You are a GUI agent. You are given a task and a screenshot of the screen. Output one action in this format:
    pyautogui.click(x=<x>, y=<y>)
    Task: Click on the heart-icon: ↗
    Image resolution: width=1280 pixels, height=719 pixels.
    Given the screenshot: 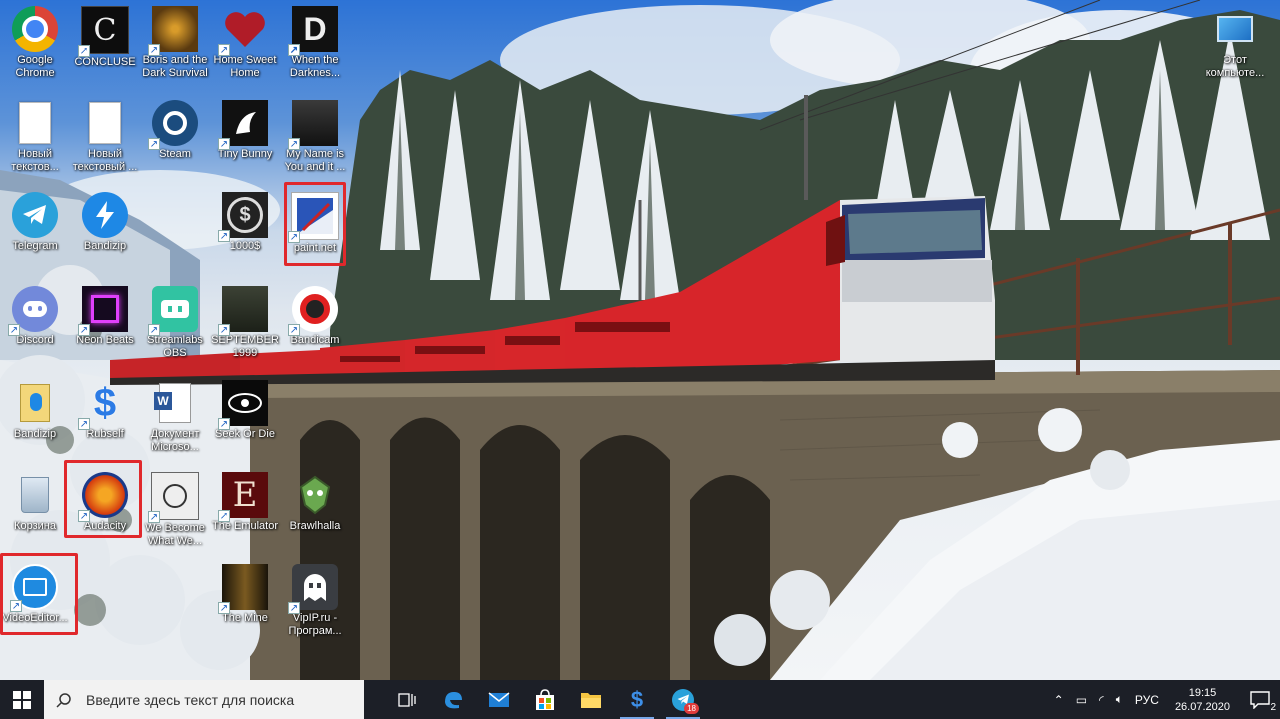 What is the action you would take?
    pyautogui.click(x=243, y=31)
    